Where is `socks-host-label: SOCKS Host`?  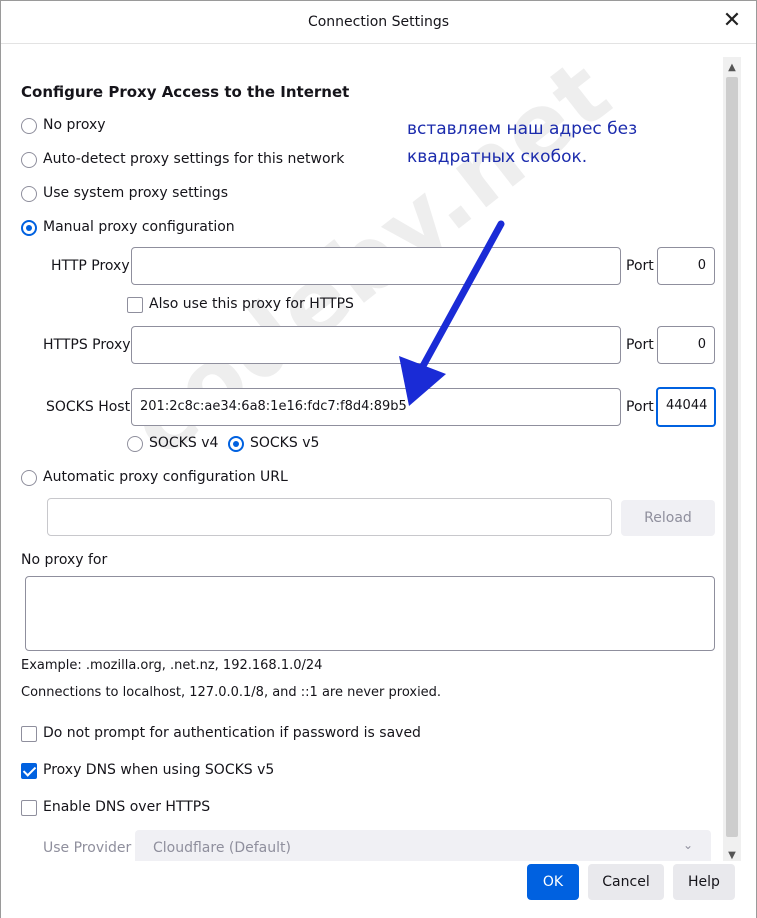 socks-host-label: SOCKS Host is located at coordinates (88, 407).